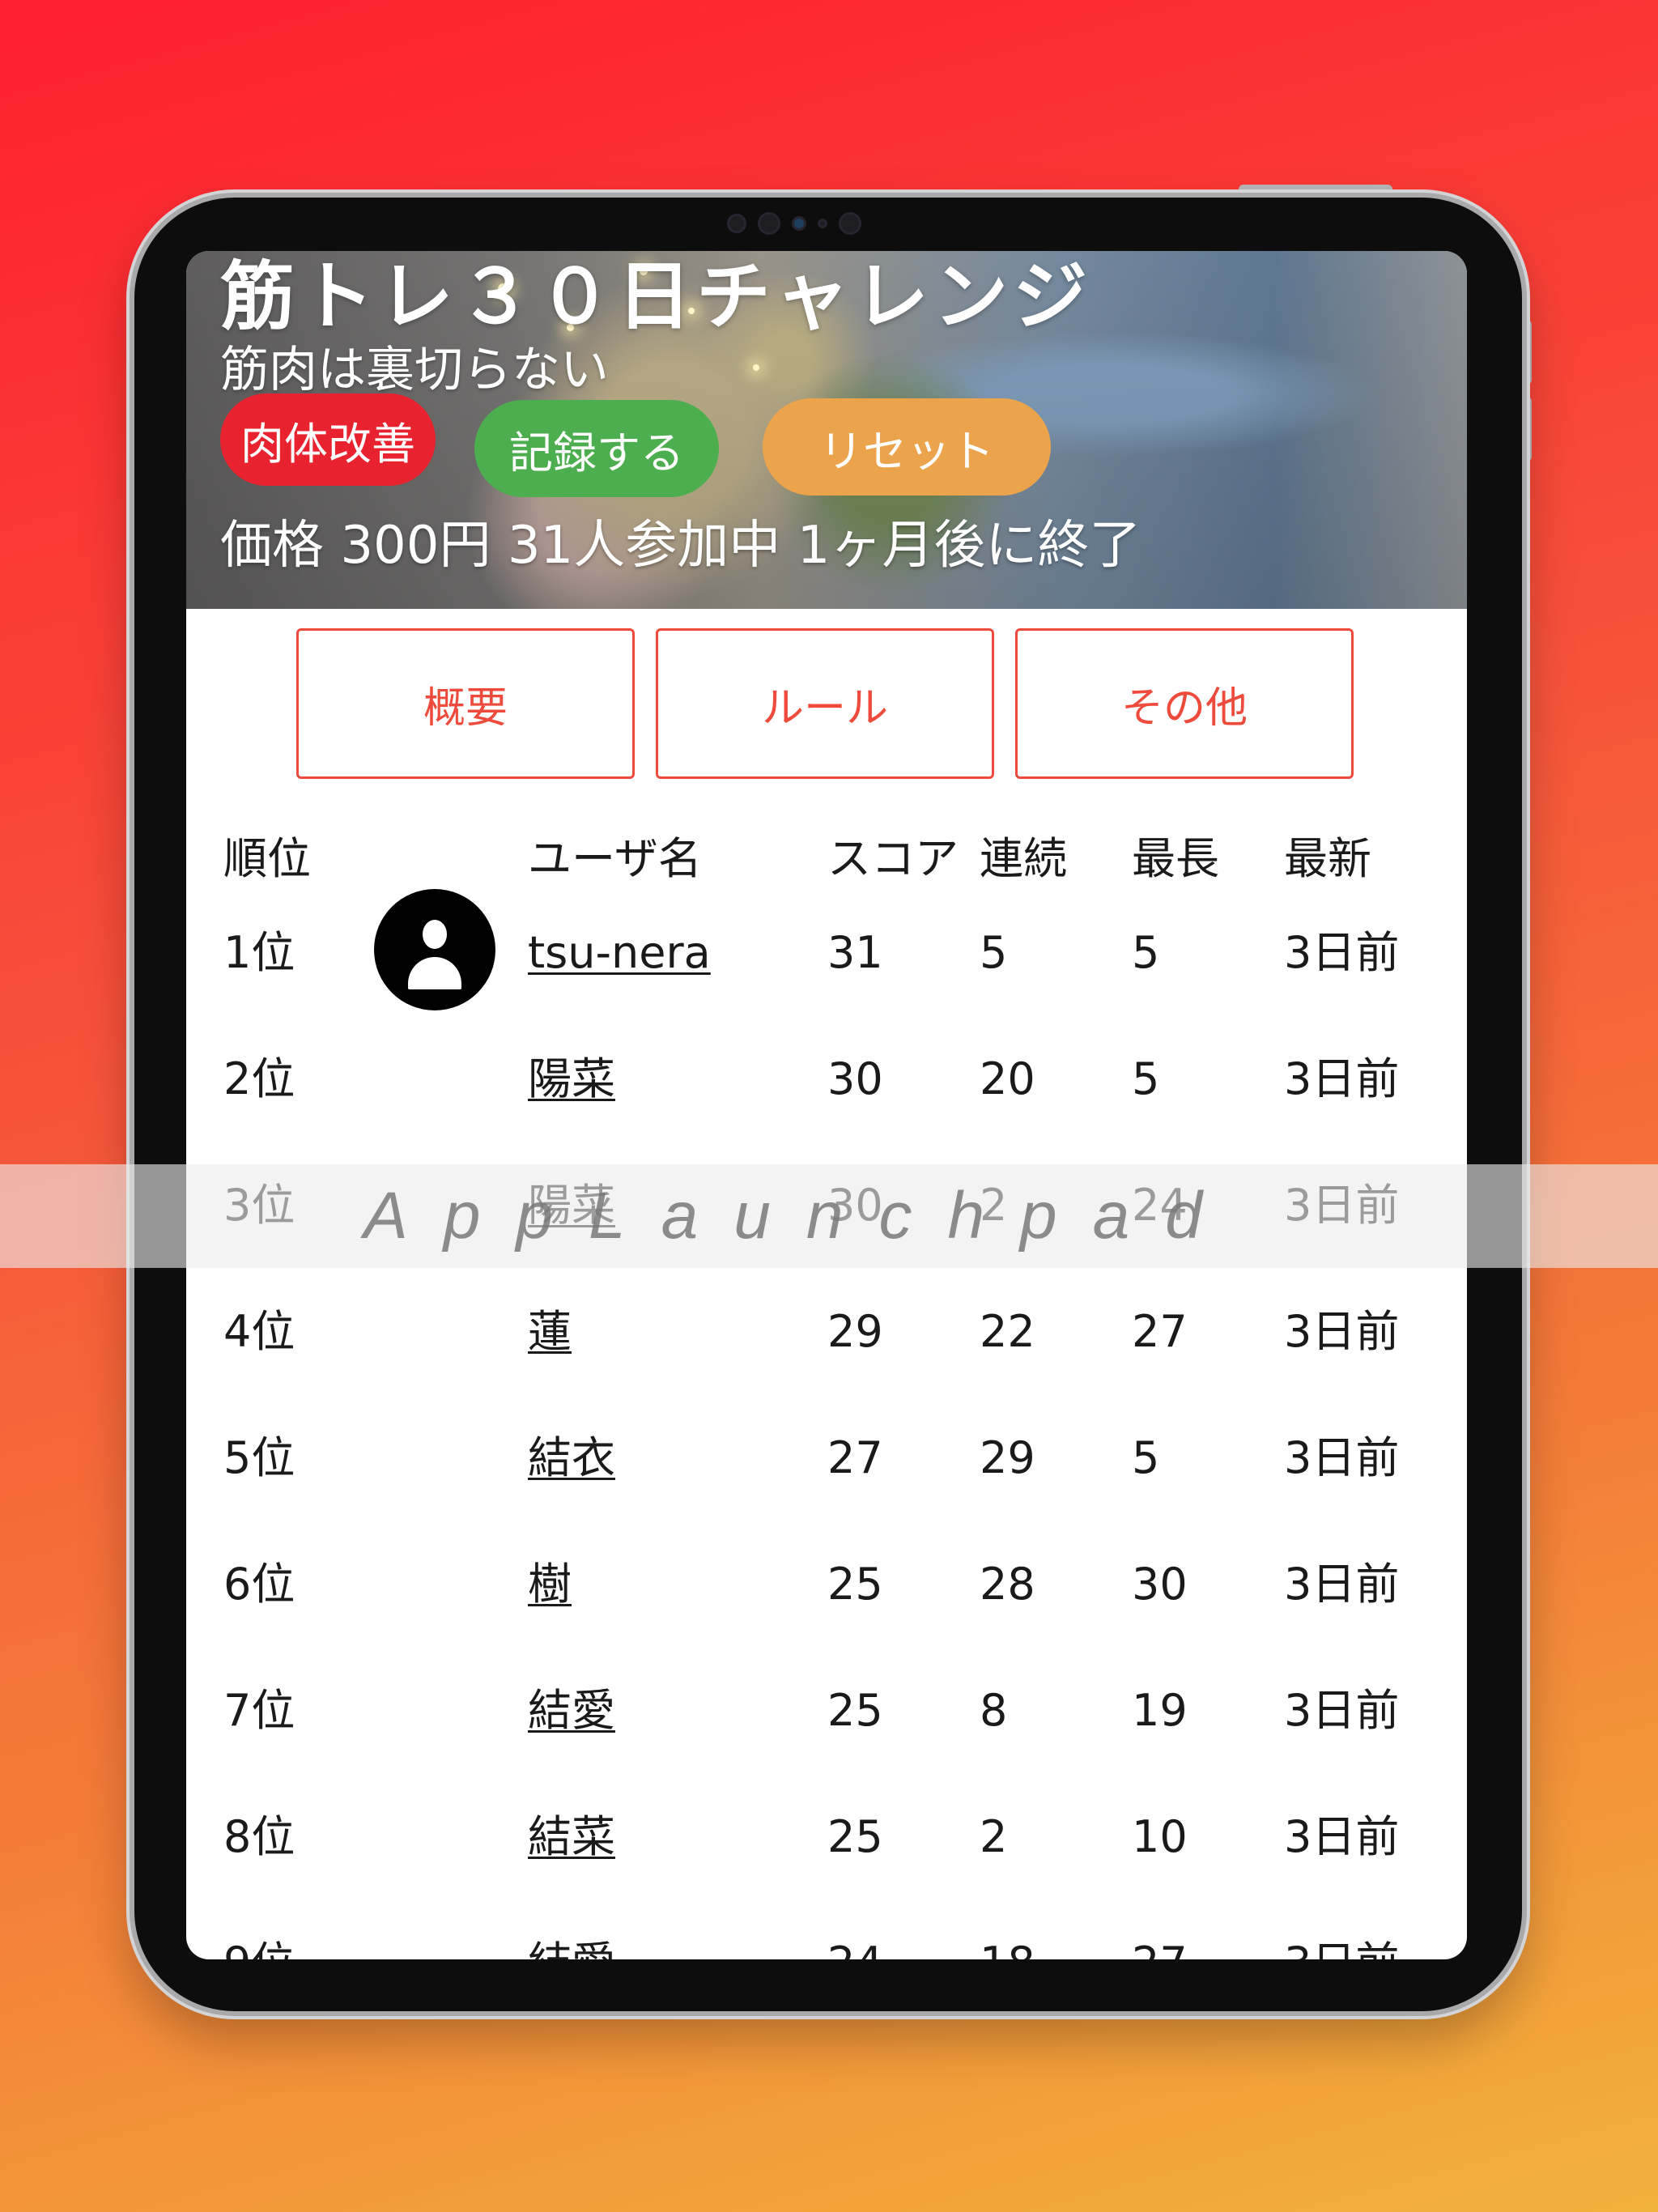 The height and width of the screenshot is (2212, 1658). Describe the element at coordinates (596, 449) in the screenshot. I see `record-button: 記録する` at that location.